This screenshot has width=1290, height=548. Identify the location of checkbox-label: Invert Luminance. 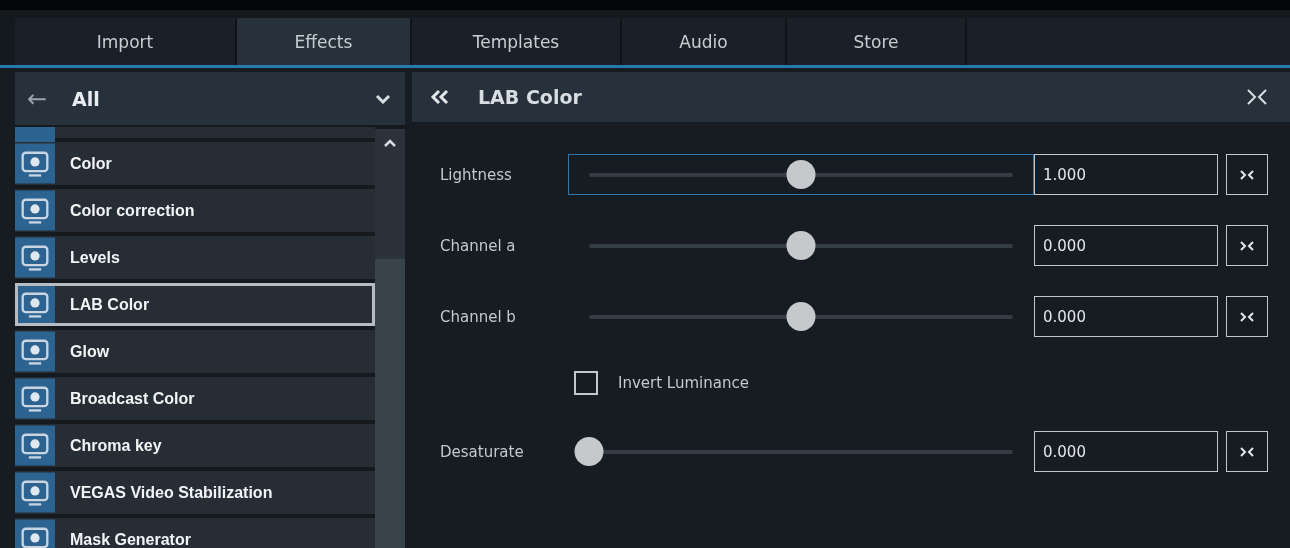
(683, 383).